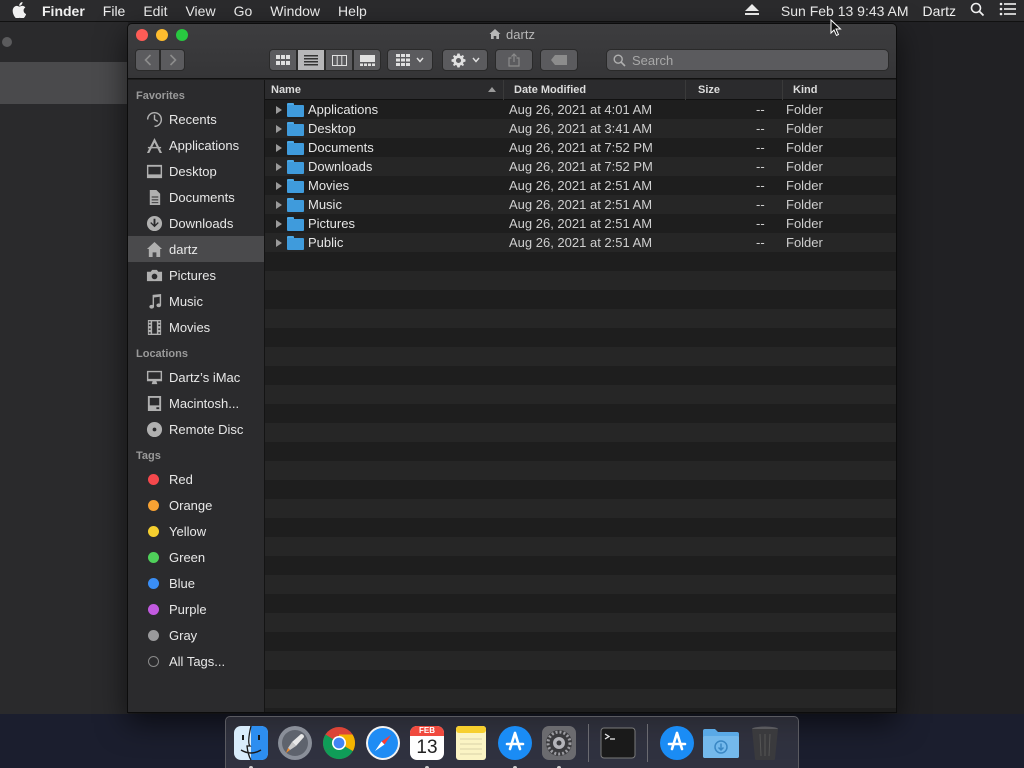 Image resolution: width=1024 pixels, height=768 pixels. Describe the element at coordinates (148, 456) in the screenshot. I see `sidebar-section-tags: Tags` at that location.